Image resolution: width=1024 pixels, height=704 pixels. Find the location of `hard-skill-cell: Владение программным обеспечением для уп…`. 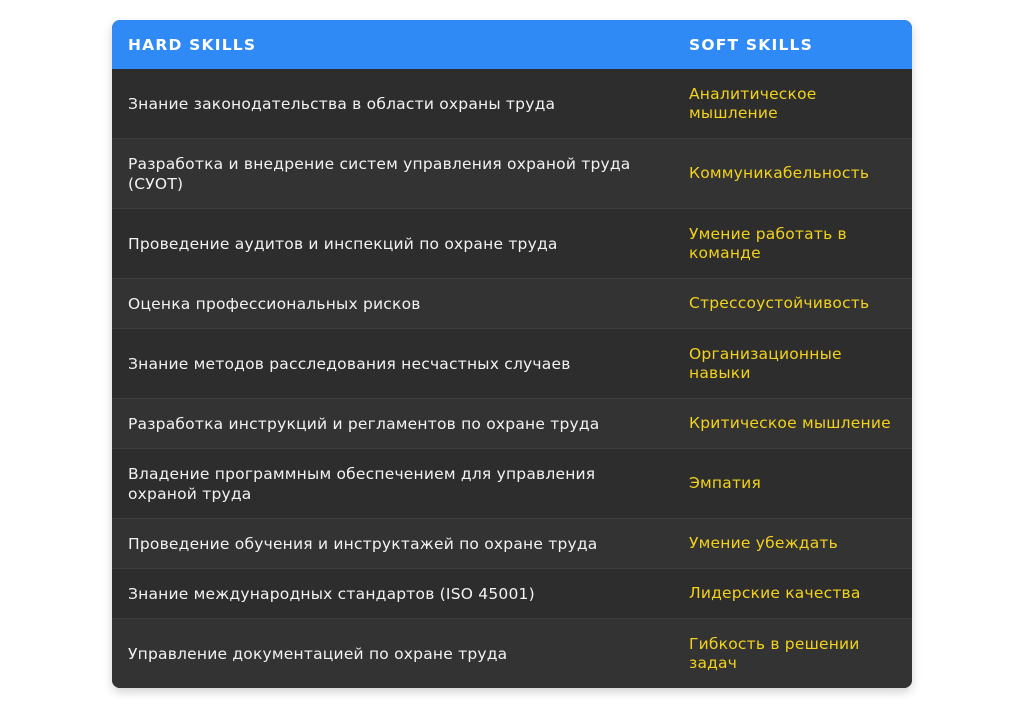

hard-skill-cell: Владение программным обеспечением для уп… is located at coordinates (362, 483).